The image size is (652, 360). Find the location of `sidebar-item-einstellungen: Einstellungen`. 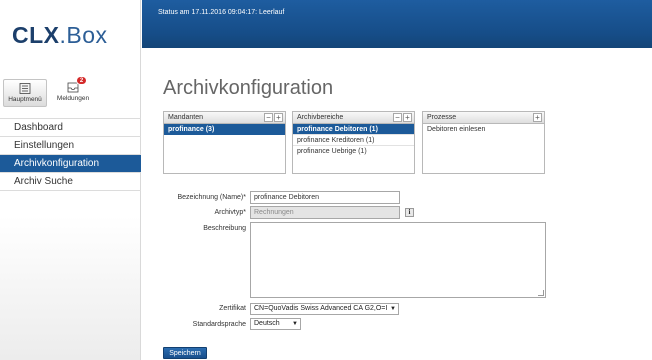

sidebar-item-einstellungen: Einstellungen is located at coordinates (70, 146).